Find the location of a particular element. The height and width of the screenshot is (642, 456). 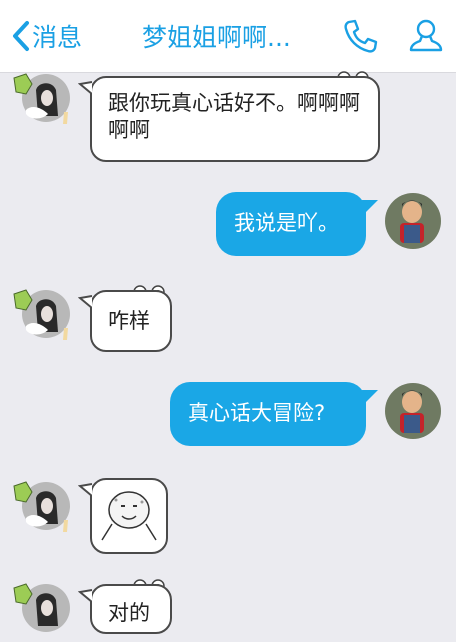

contact-person-icon is located at coordinates (426, 35).